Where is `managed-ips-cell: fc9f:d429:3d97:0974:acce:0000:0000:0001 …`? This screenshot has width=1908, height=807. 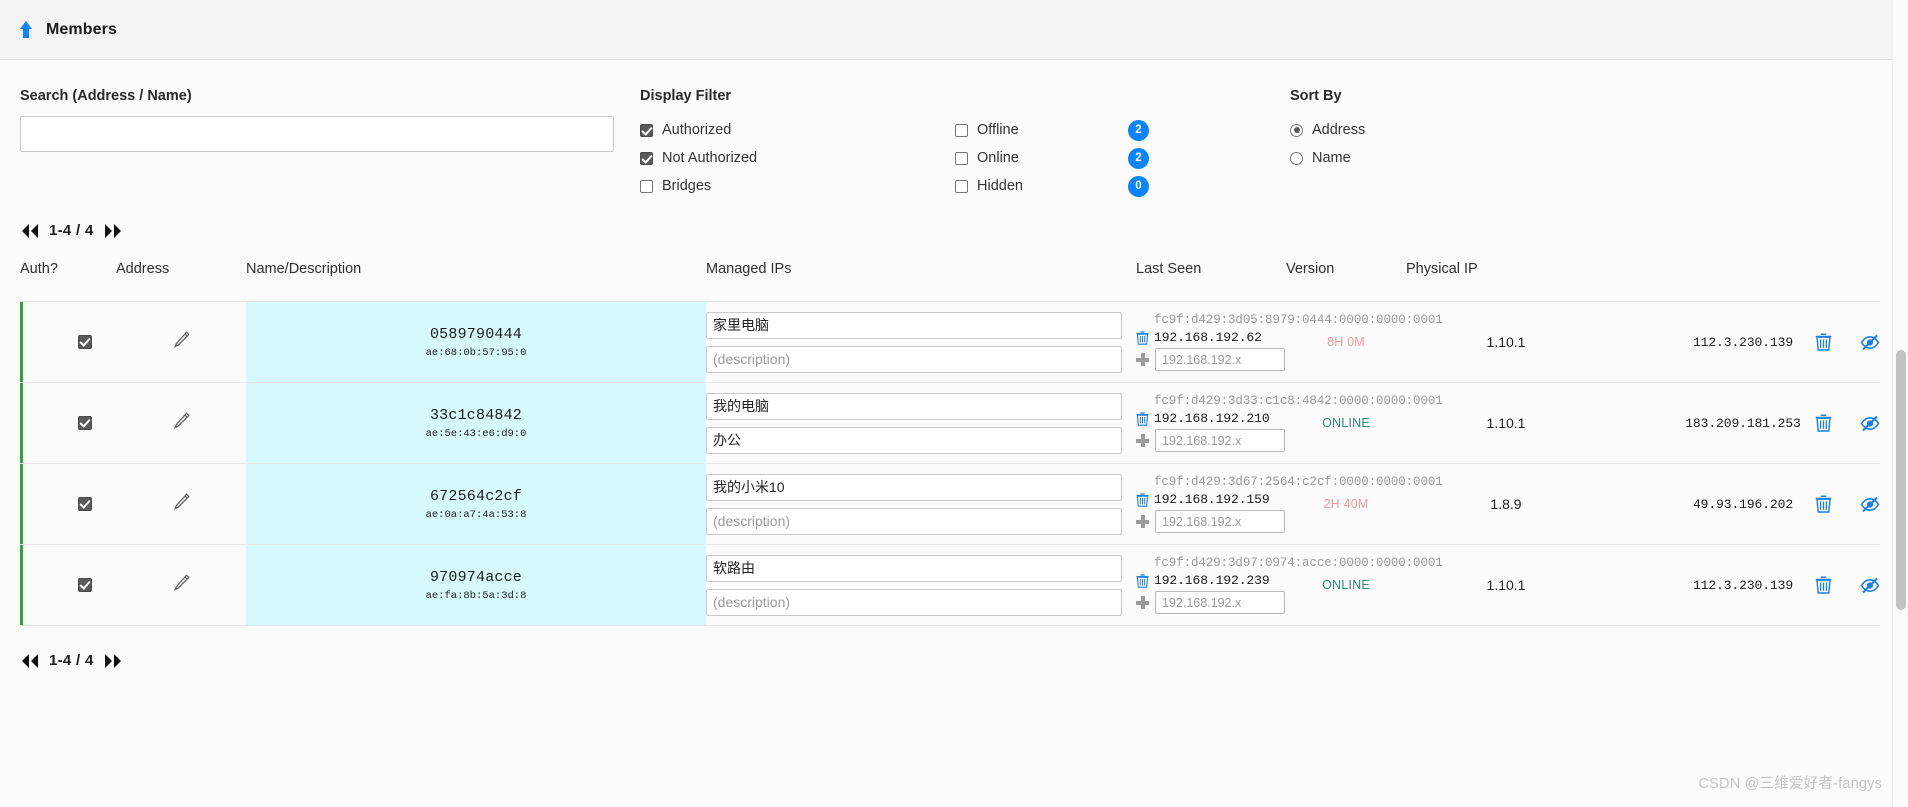 managed-ips-cell: fc9f:d429:3d97:0974:acce:0000:0000:0001 … is located at coordinates (1289, 585).